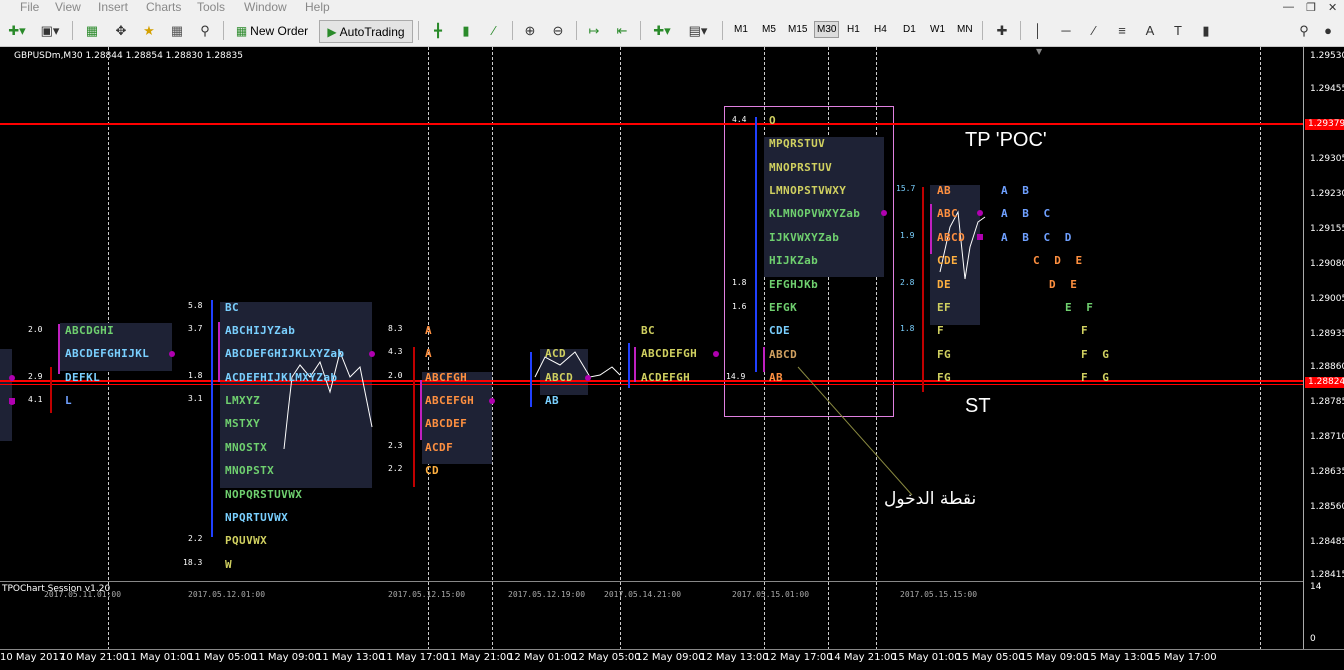 The height and width of the screenshot is (670, 1344). Describe the element at coordinates (941, 330) in the screenshot. I see `tpo-row: F` at that location.